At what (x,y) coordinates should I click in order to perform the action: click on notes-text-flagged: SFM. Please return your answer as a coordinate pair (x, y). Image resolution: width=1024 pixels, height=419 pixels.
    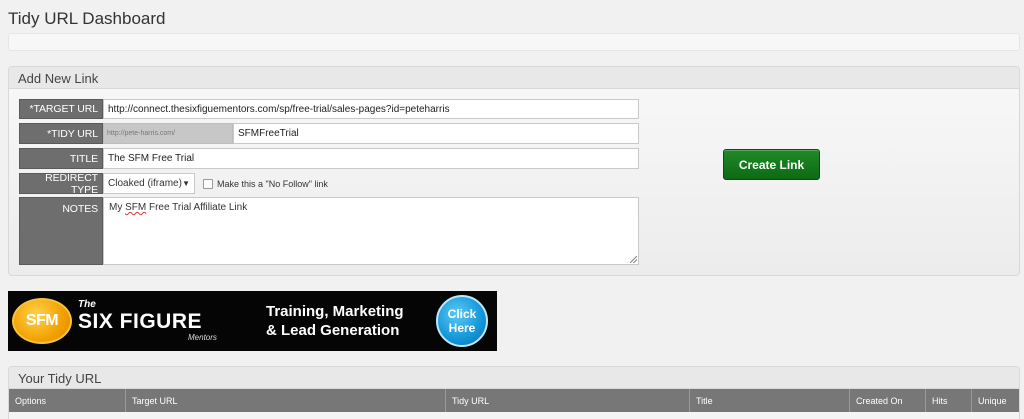
    Looking at the image, I should click on (136, 207).